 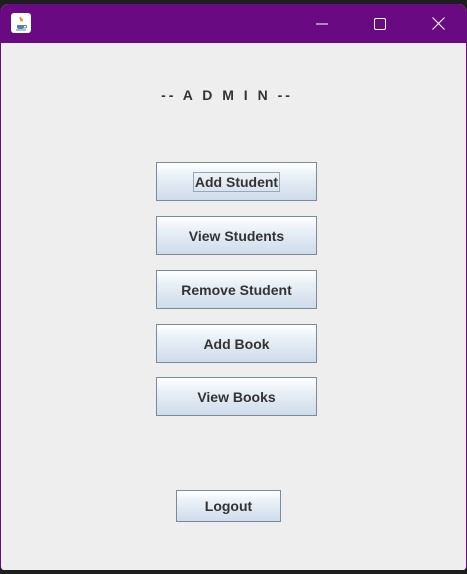 I want to click on view-books-button: View Books, so click(x=236, y=396).